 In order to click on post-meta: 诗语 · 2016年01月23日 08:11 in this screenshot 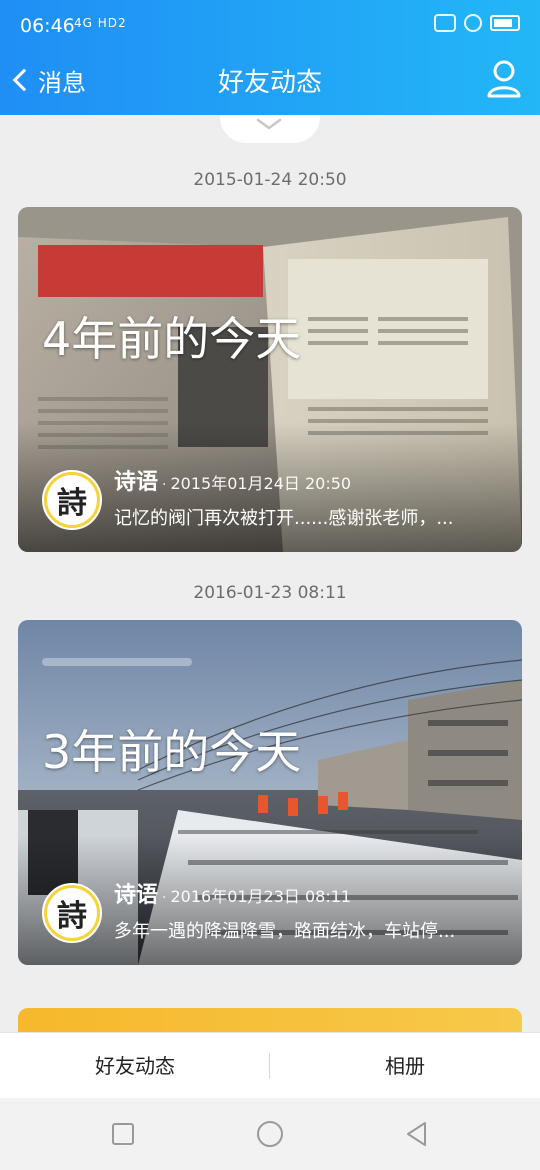, I will do `click(233, 895)`.